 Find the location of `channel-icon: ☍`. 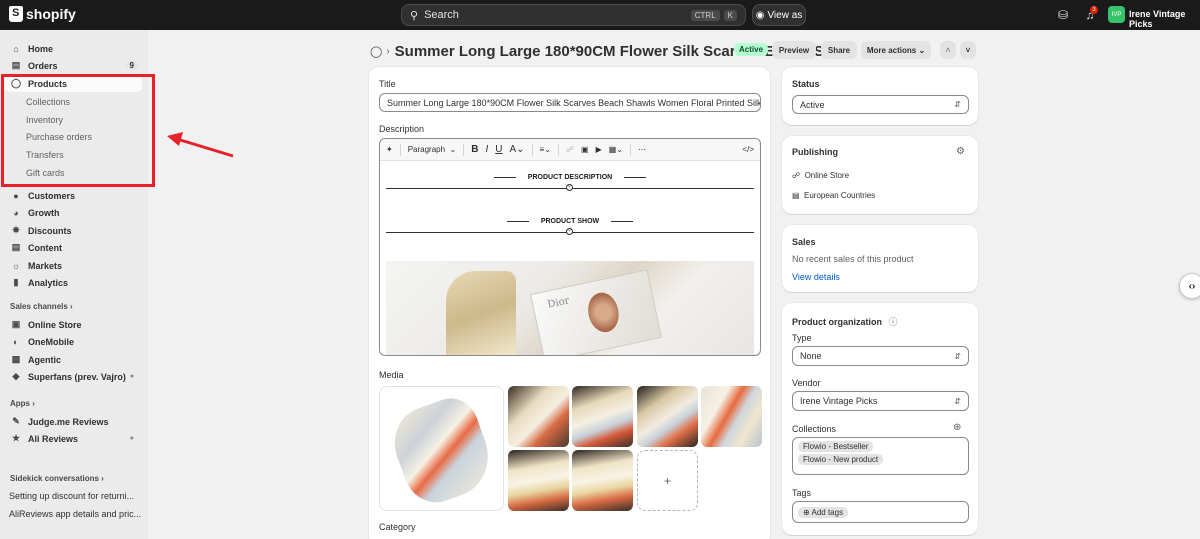

channel-icon: ☍ is located at coordinates (796, 175).